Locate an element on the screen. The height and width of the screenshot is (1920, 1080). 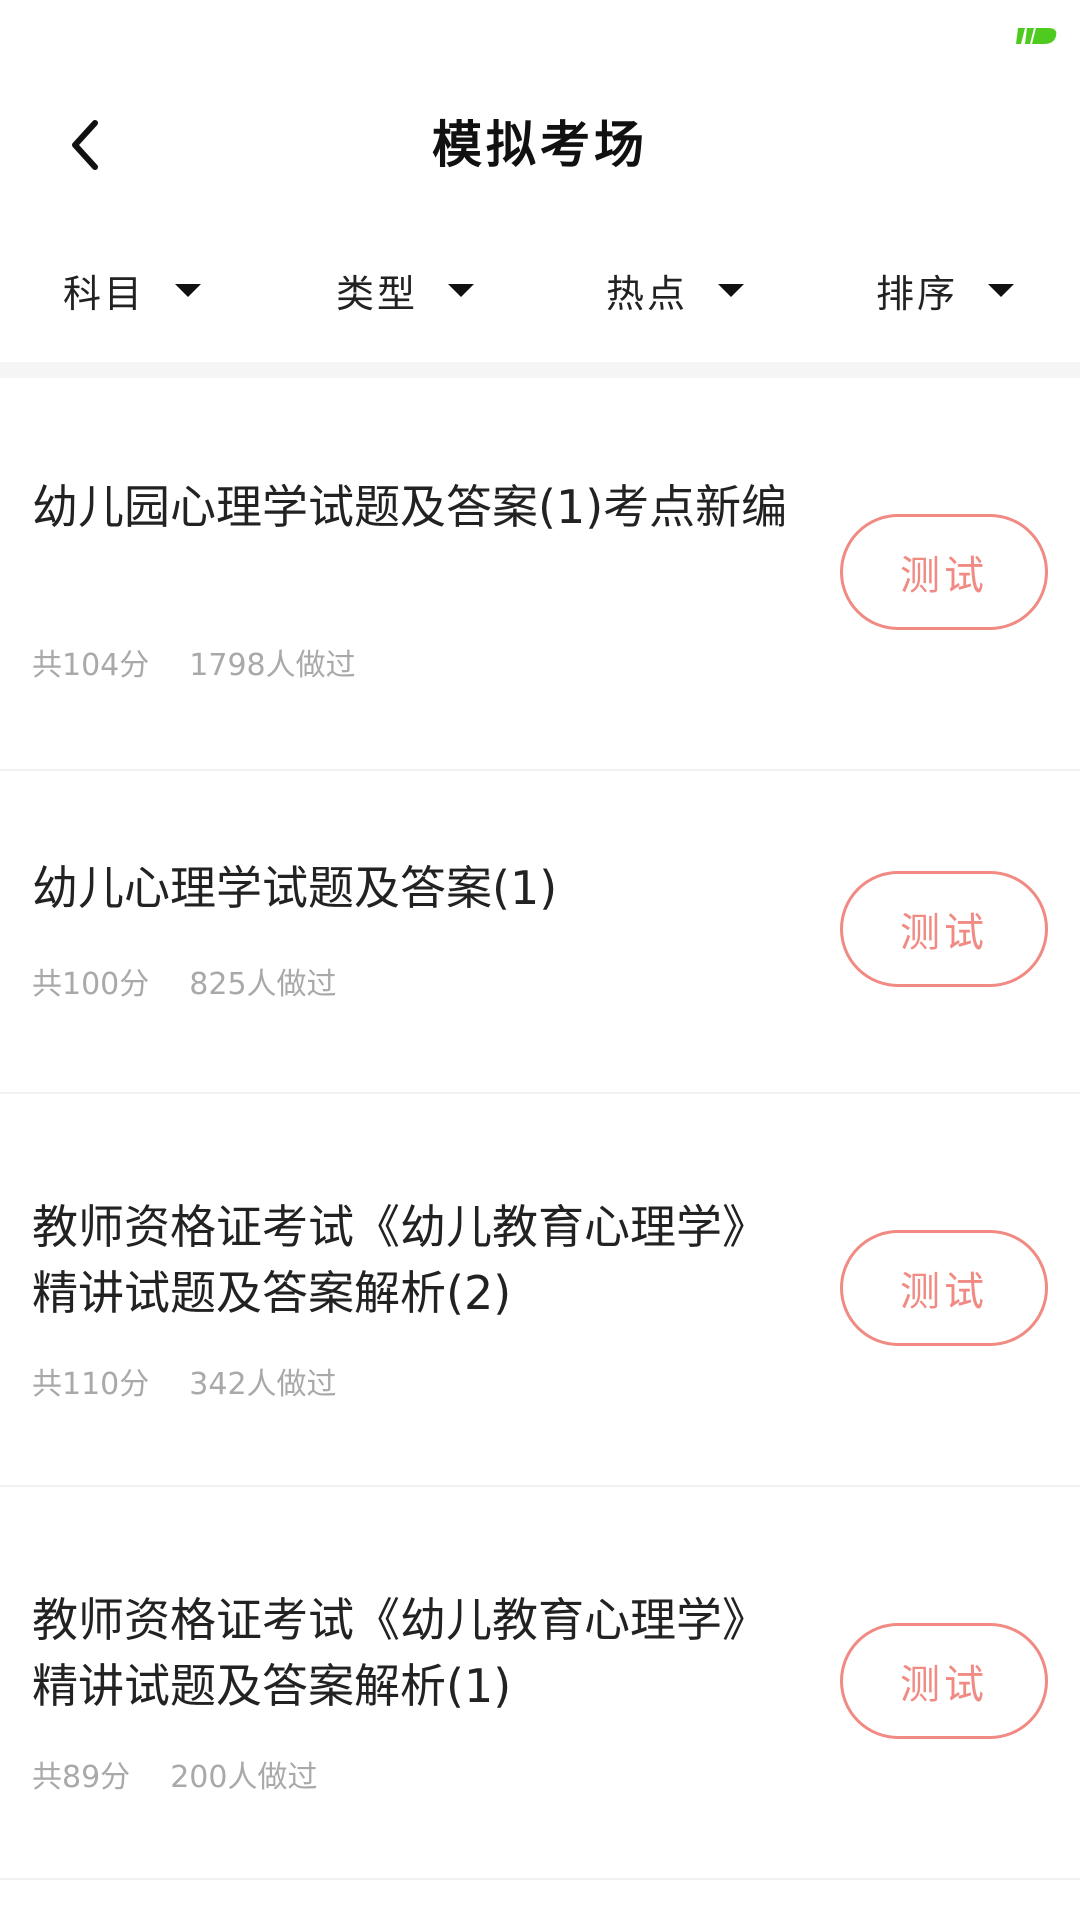
filter-subject-label: 科目 is located at coordinates (104, 293).